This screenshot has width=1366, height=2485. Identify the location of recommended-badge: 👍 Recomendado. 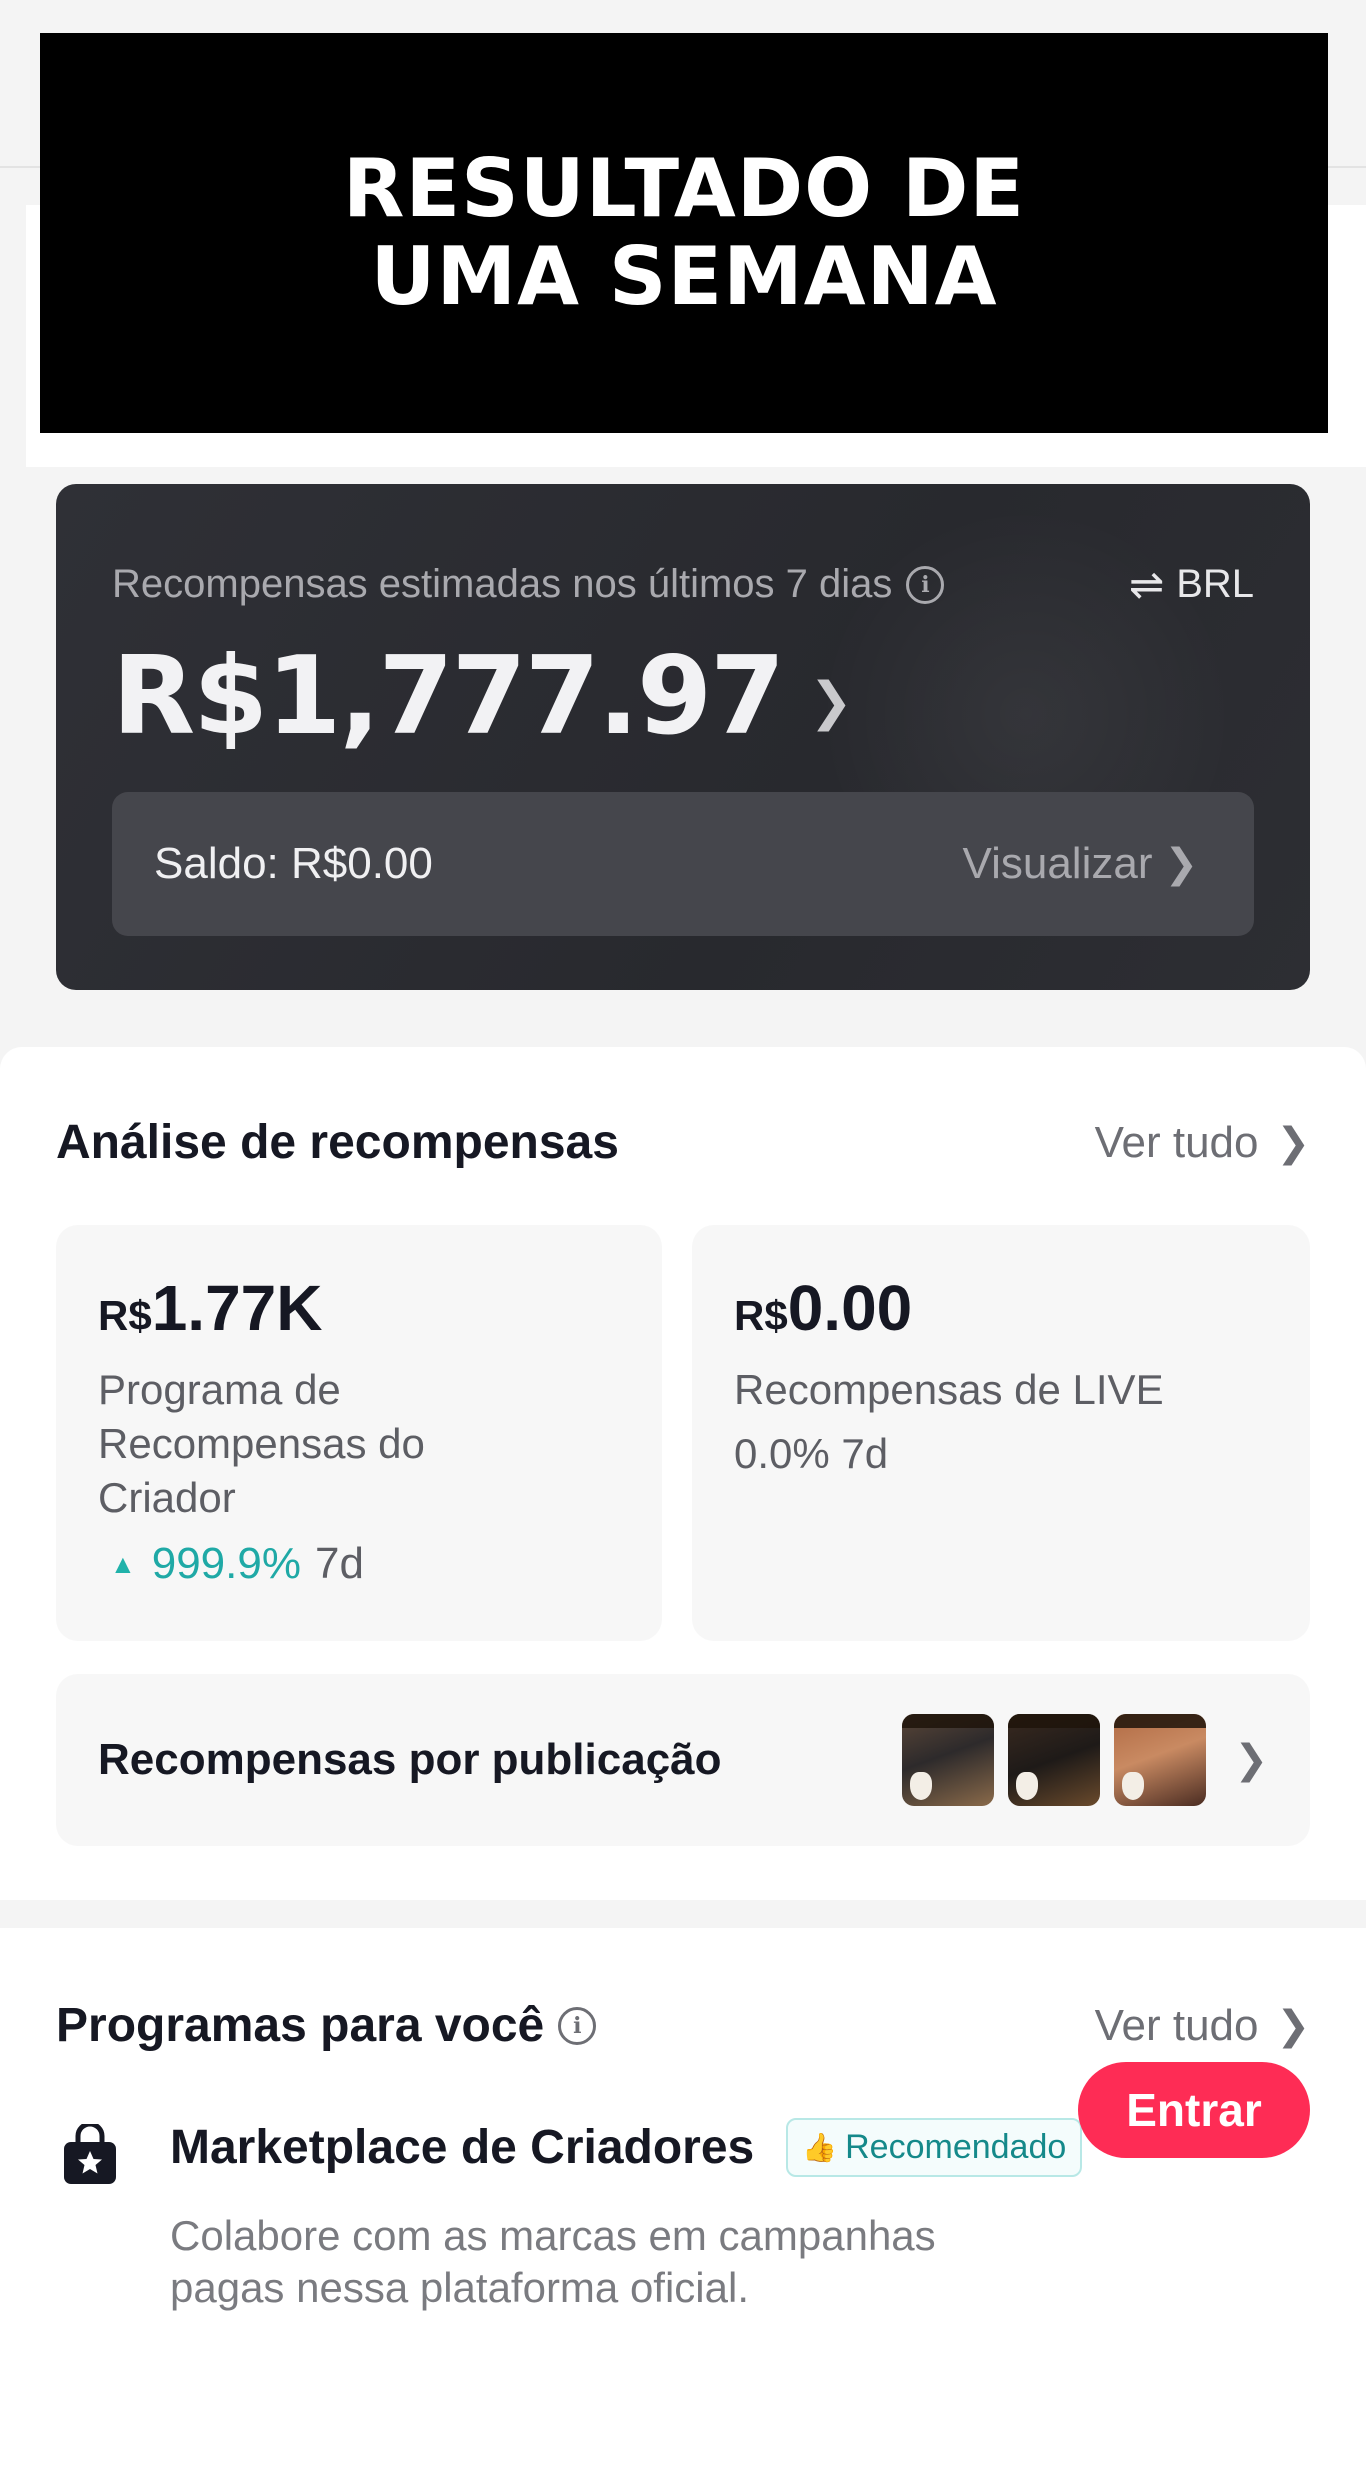
(934, 2147).